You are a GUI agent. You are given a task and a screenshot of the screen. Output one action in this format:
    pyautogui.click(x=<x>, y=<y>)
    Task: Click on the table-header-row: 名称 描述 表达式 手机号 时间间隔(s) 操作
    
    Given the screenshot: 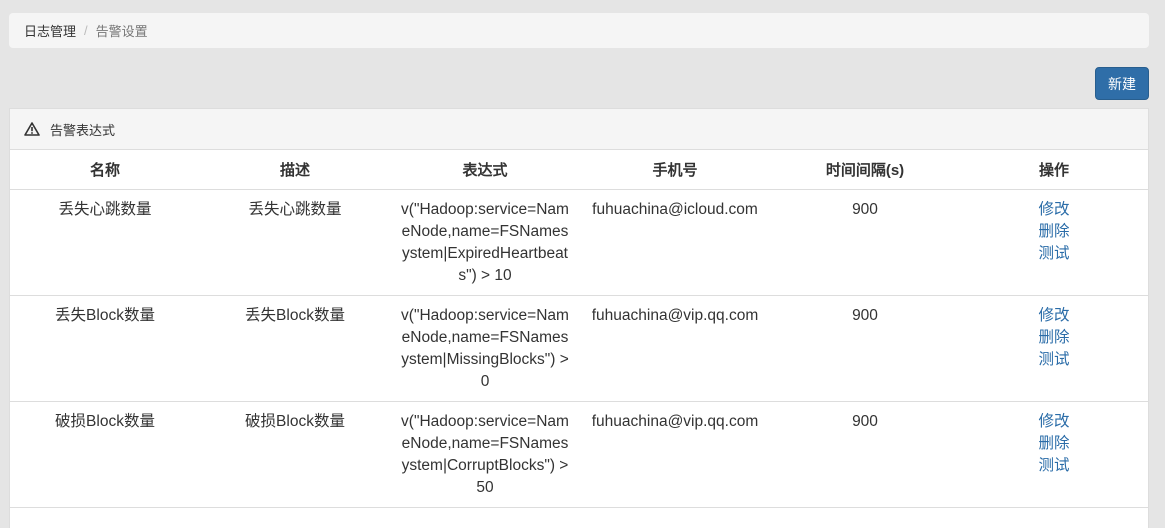 What is the action you would take?
    pyautogui.click(x=579, y=170)
    